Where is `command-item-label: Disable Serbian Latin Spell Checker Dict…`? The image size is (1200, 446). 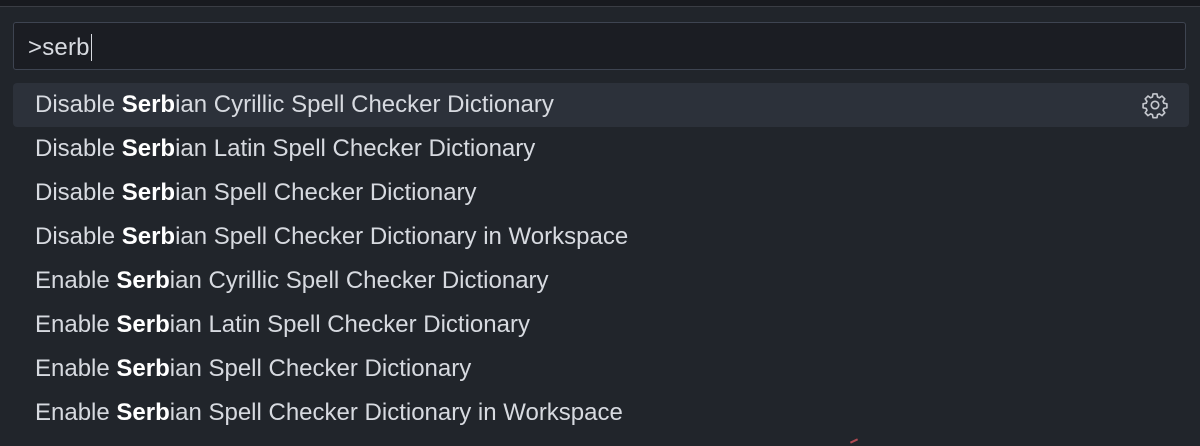
command-item-label: Disable Serbian Latin Spell Checker Dict… is located at coordinates (285, 148).